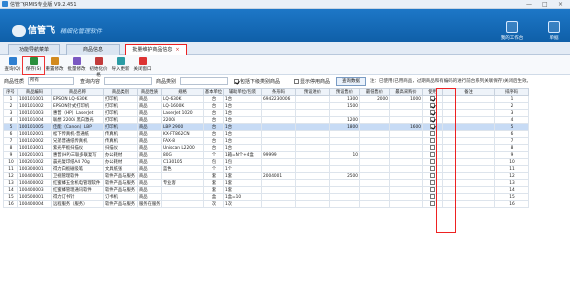 Image resolution: width=570 pixels, height=286 pixels. Describe the element at coordinates (34, 99) in the screenshot. I see `table-cell: 100101001` at that location.